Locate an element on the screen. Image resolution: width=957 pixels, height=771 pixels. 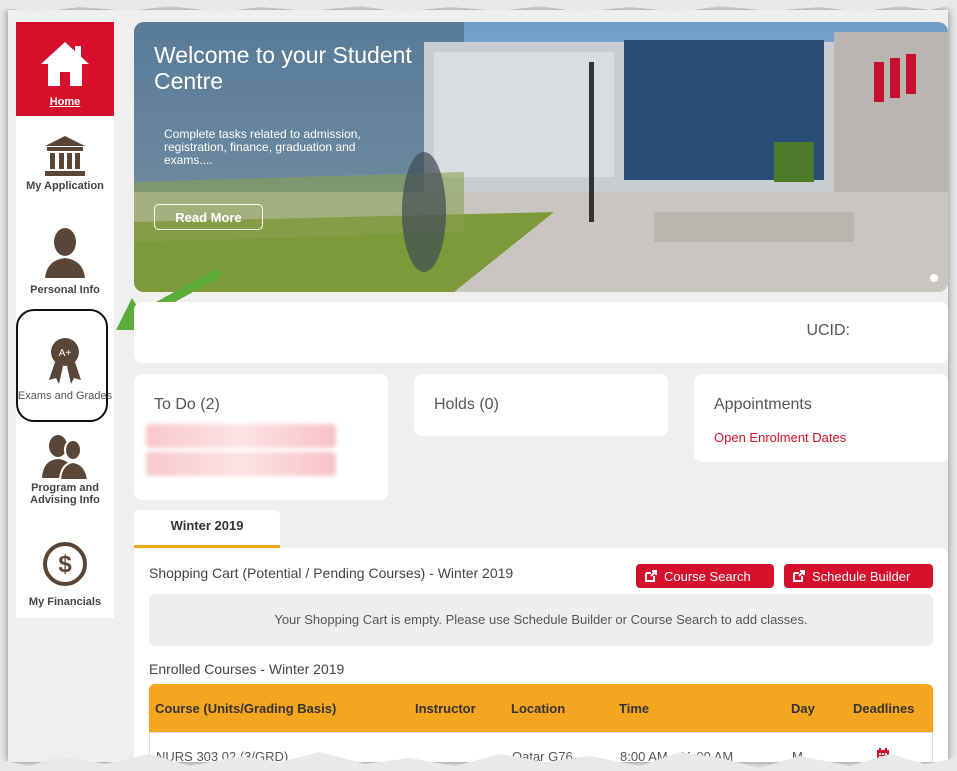
annotation-circle is located at coordinates (62, 365).